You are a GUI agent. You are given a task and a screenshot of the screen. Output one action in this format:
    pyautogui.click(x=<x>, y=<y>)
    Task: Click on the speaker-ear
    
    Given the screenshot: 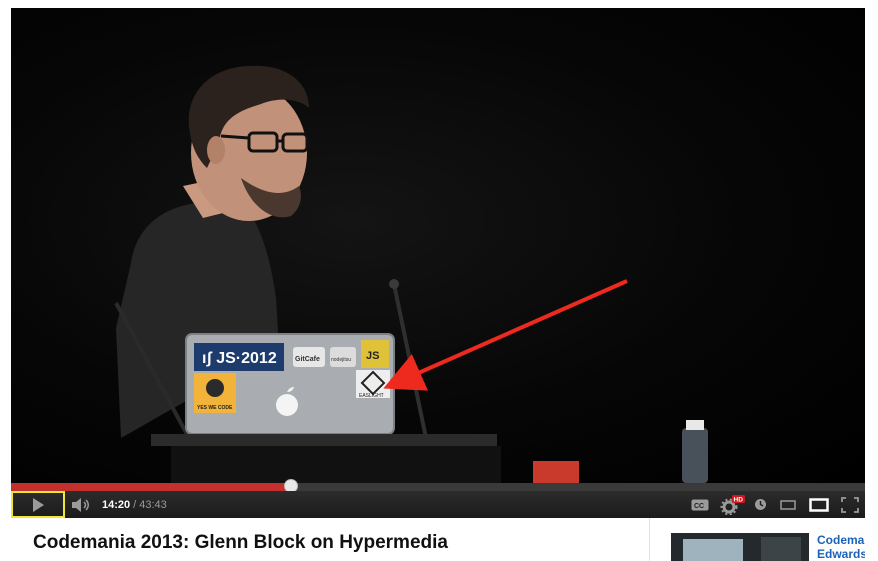 What is the action you would take?
    pyautogui.click(x=216, y=150)
    